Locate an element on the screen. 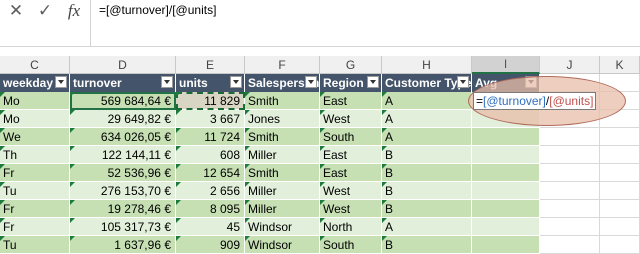  table-cell: 29 649,82 € is located at coordinates (123, 119).